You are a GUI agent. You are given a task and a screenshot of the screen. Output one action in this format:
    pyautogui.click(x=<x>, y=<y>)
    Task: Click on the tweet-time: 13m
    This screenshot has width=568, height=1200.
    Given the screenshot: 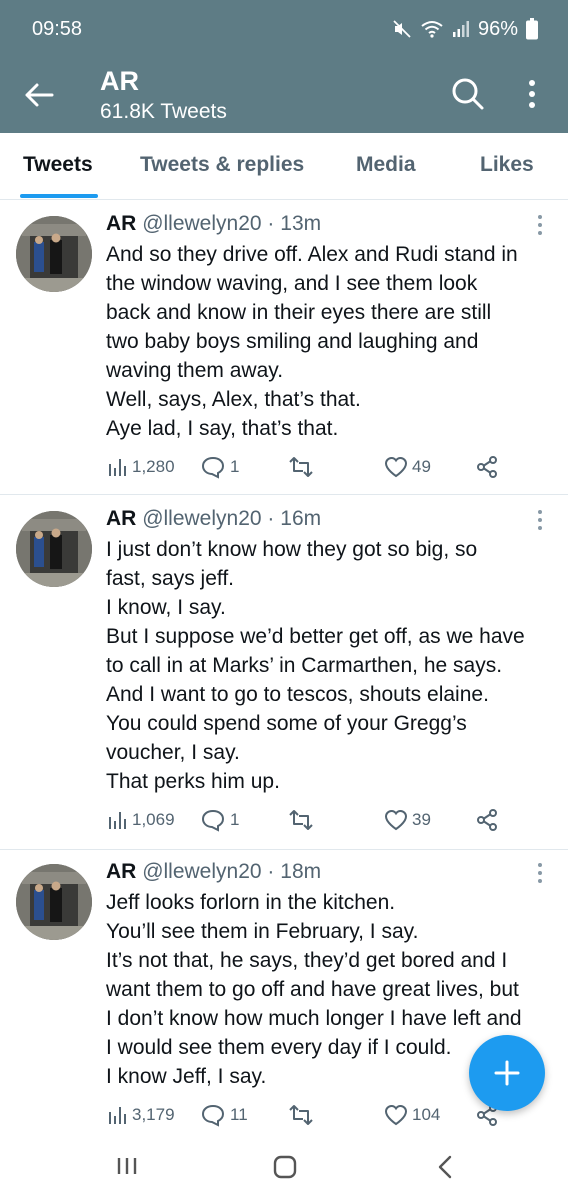 What is the action you would take?
    pyautogui.click(x=300, y=223)
    